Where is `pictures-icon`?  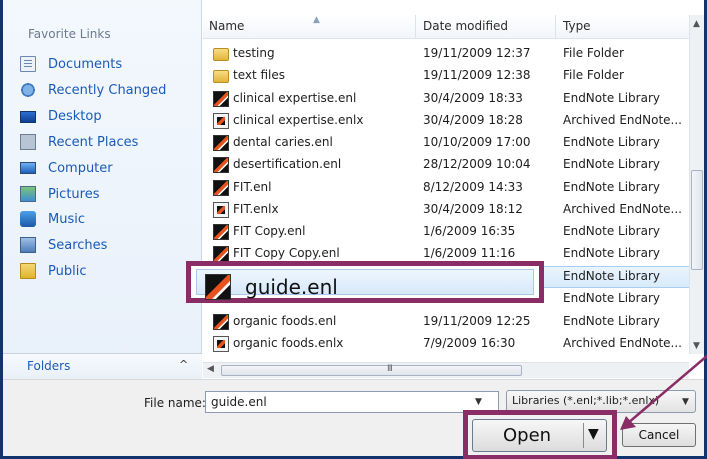
pictures-icon is located at coordinates (28, 194).